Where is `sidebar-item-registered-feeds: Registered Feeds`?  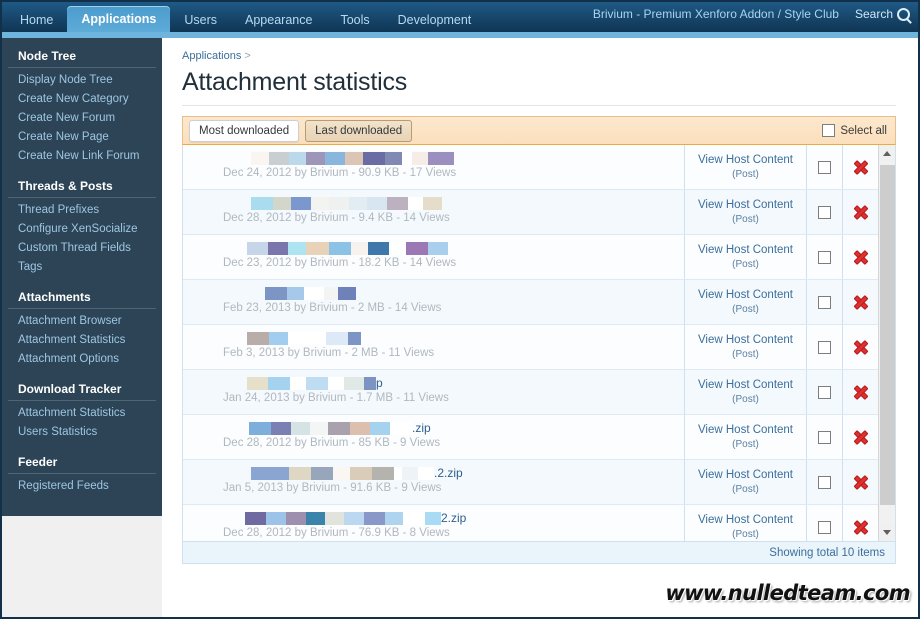
sidebar-item-registered-feeds: Registered Feeds is located at coordinates (82, 486).